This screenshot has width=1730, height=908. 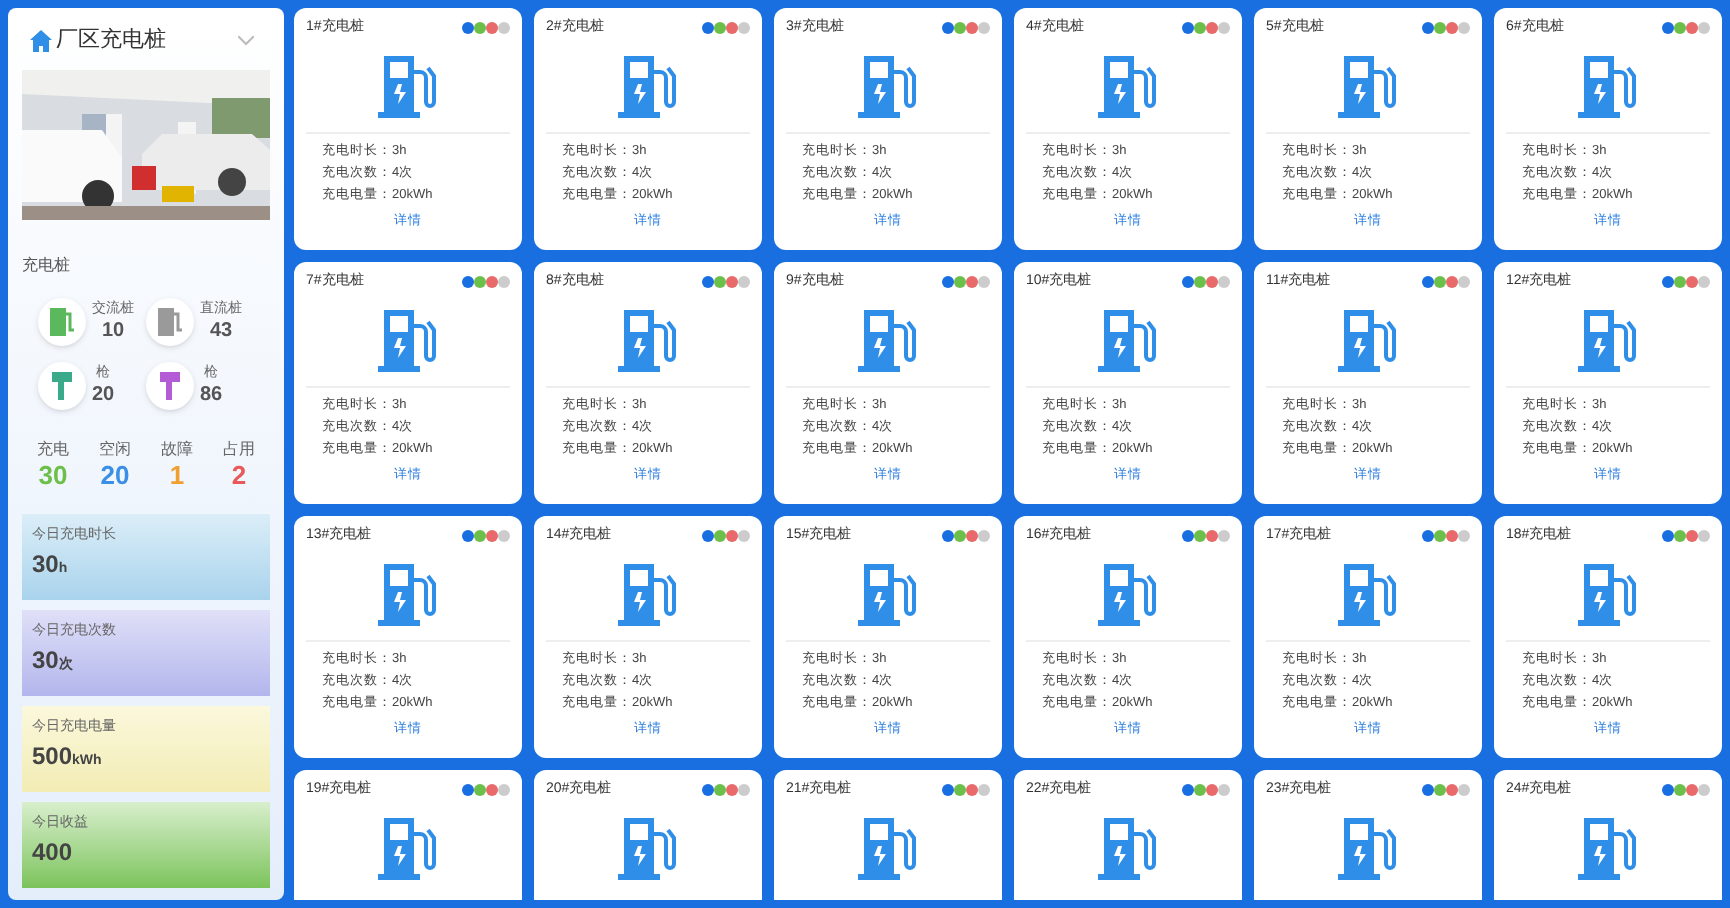 I want to click on status-count: 30, so click(x=53, y=475).